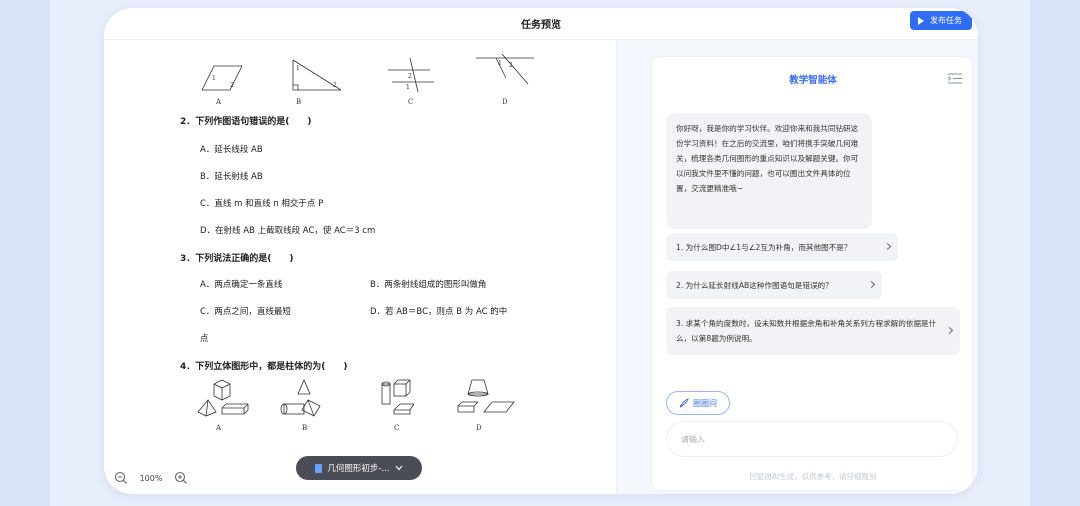  What do you see at coordinates (241, 285) in the screenshot?
I see `question-3-option-a: A．两点确定一条直线` at bounding box center [241, 285].